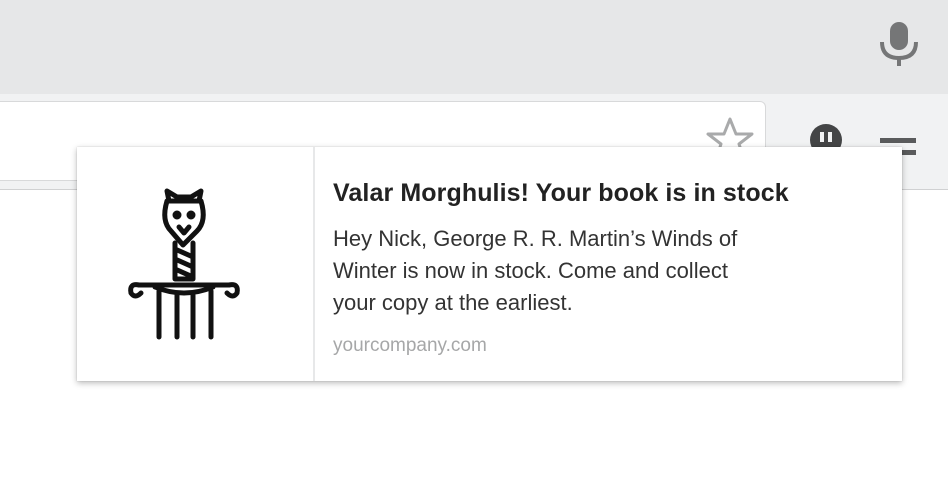 The height and width of the screenshot is (490, 948). What do you see at coordinates (184, 264) in the screenshot?
I see `wolf-lectern-icon` at bounding box center [184, 264].